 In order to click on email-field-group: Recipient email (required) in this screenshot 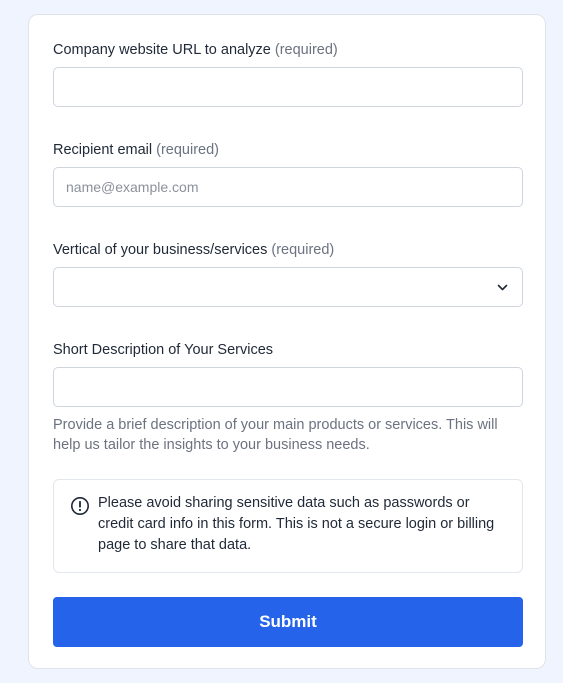, I will do `click(288, 174)`.